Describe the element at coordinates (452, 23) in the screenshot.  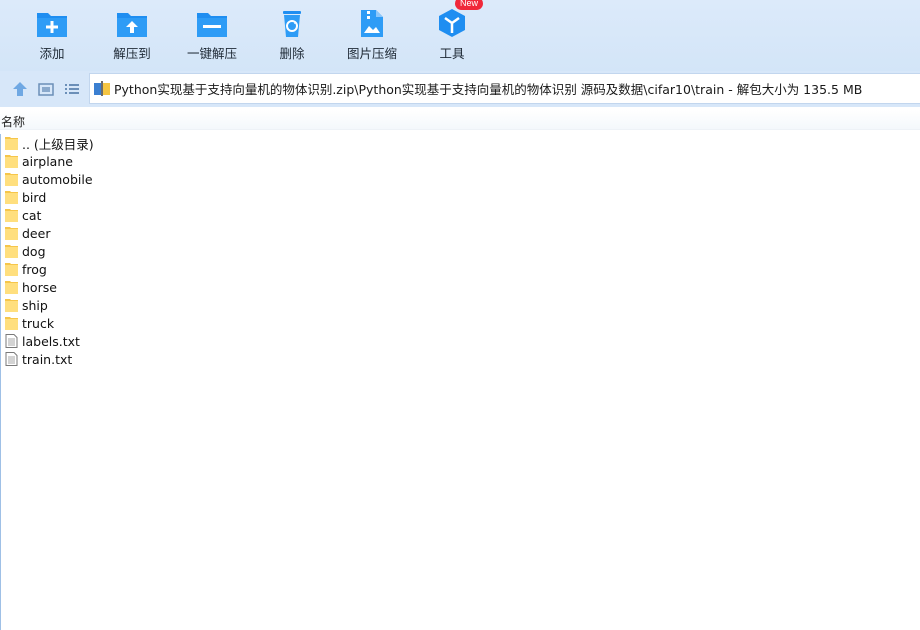
I see `tools-cube-icon` at that location.